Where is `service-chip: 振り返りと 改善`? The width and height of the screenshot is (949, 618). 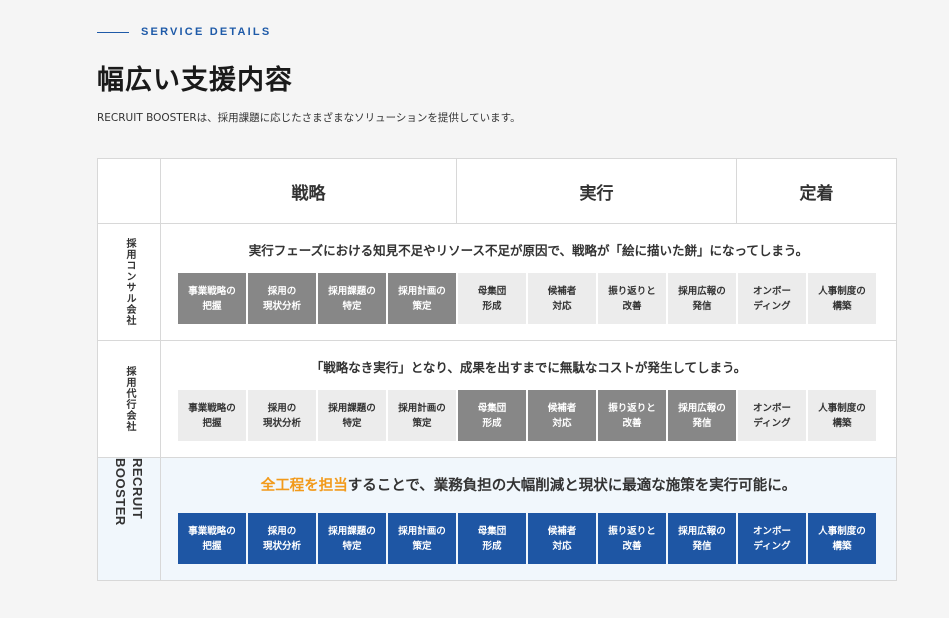 service-chip: 振り返りと 改善 is located at coordinates (632, 298).